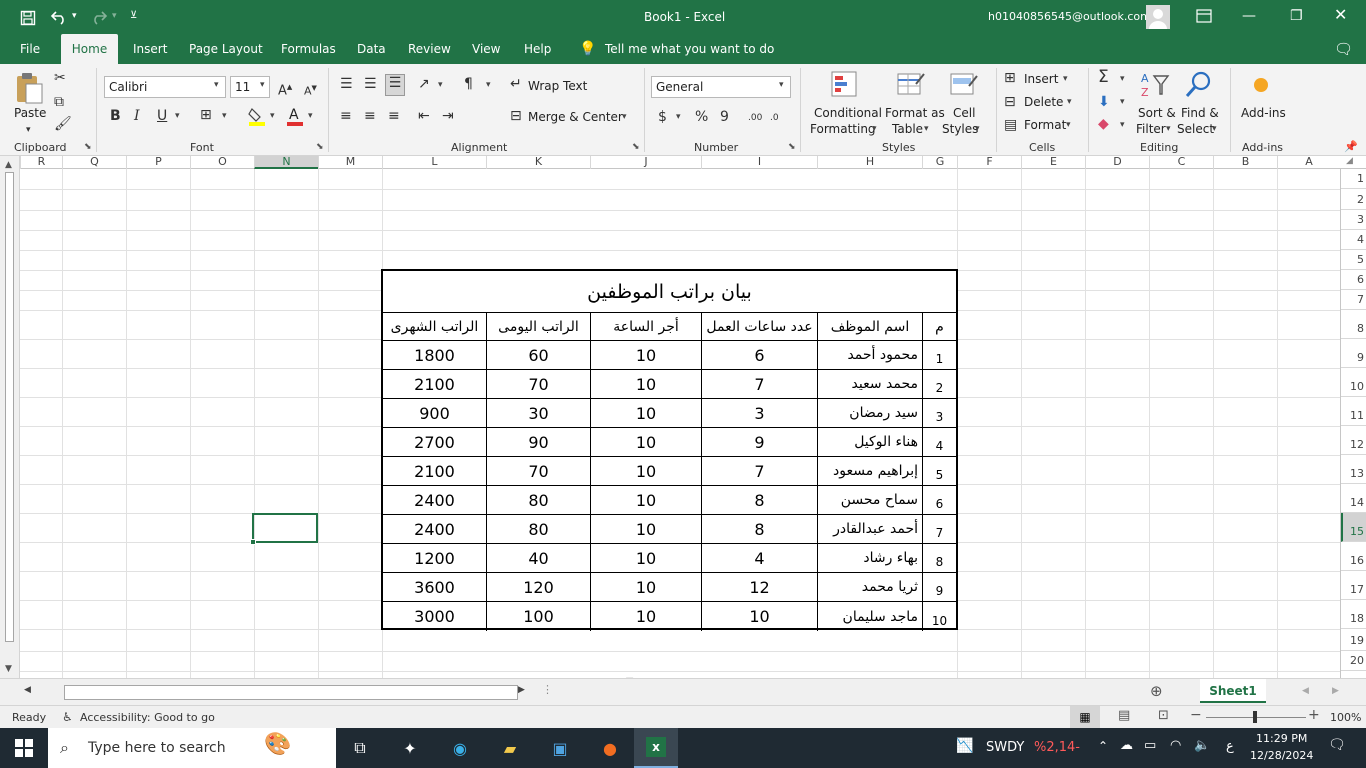  I want to click on column-header: R, so click(41, 162).